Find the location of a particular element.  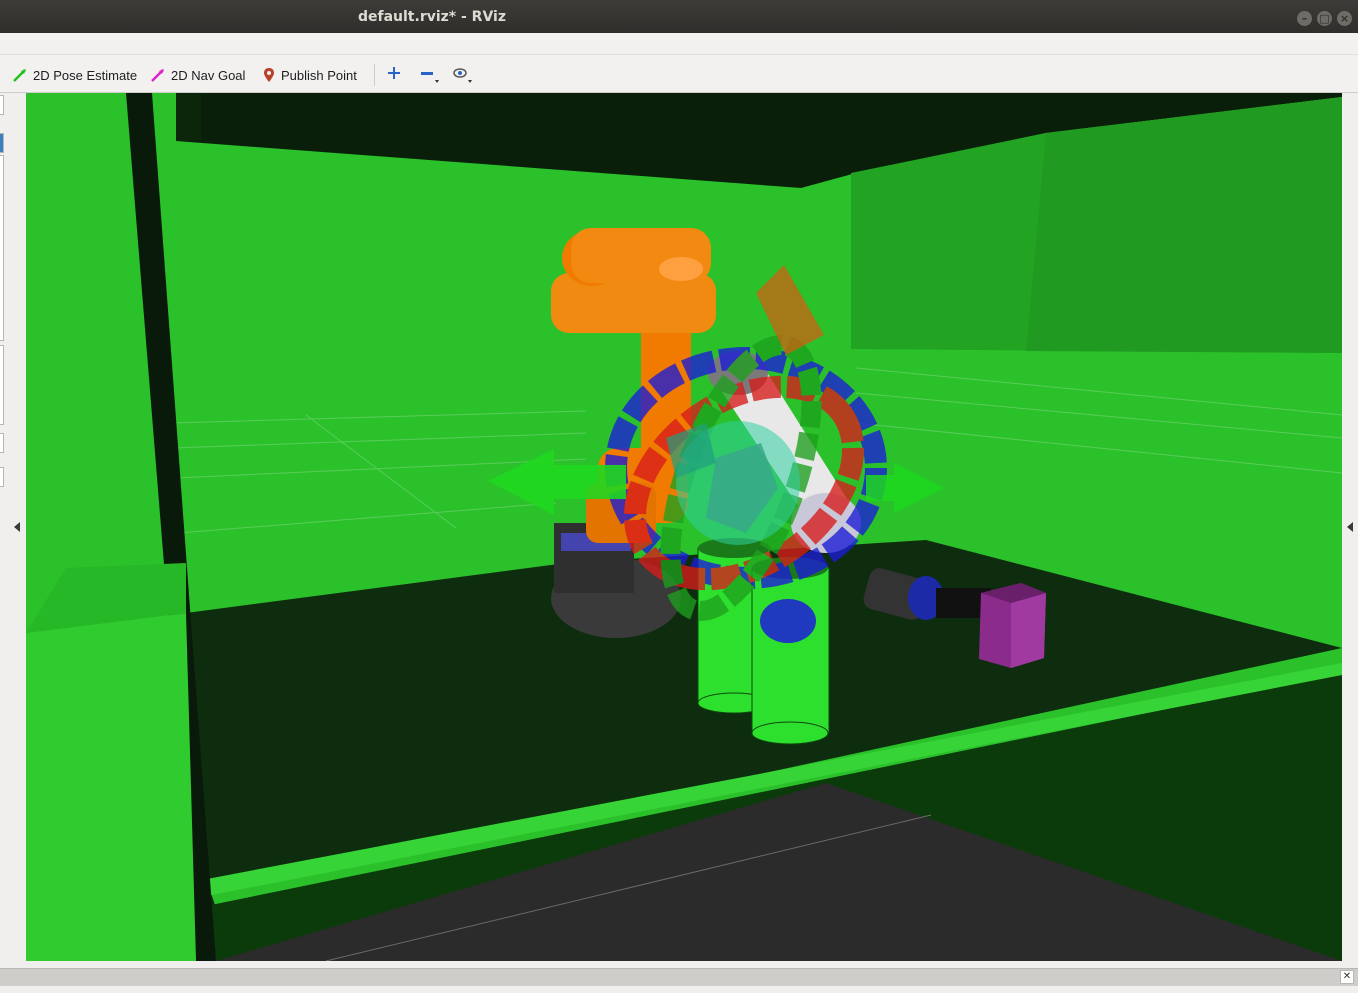

right-dock-strip is located at coordinates (1350, 527).